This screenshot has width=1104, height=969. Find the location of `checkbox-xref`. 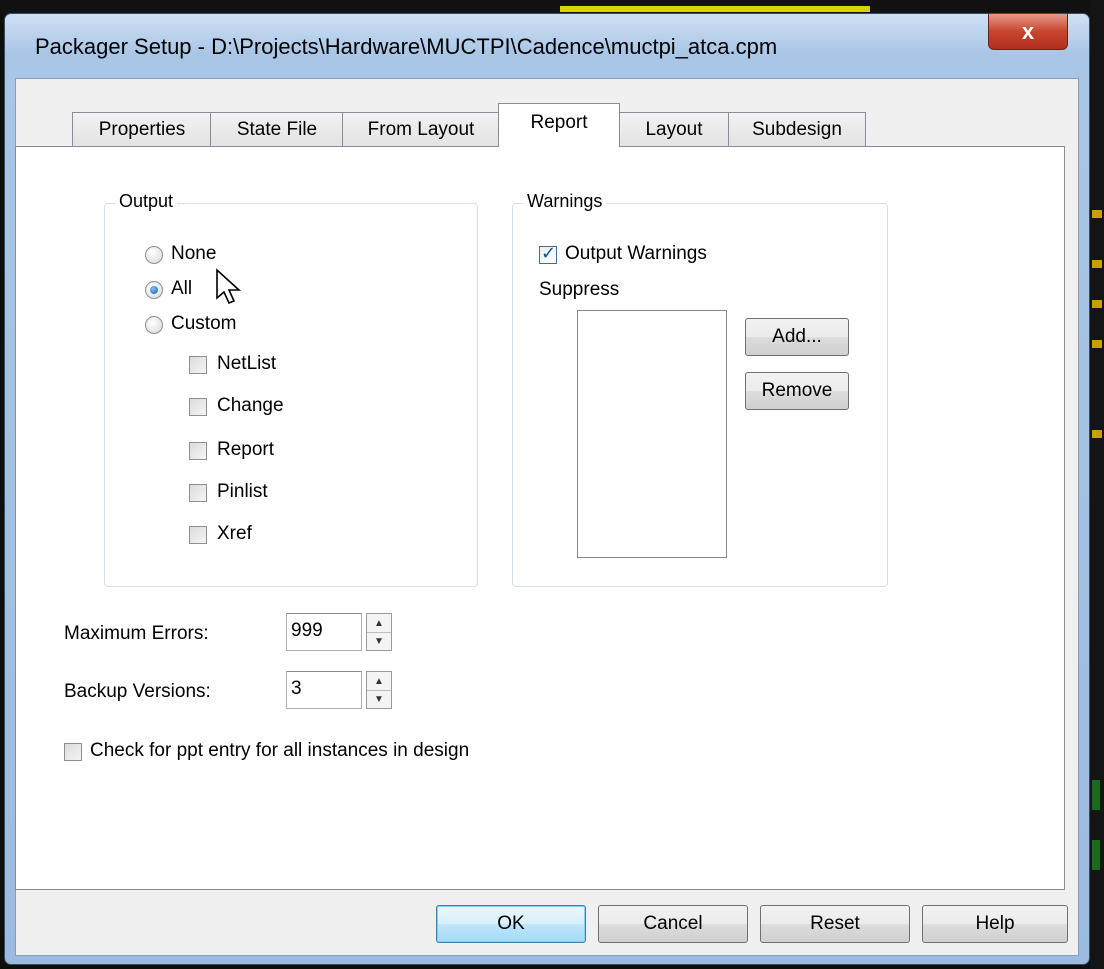

checkbox-xref is located at coordinates (198, 535).